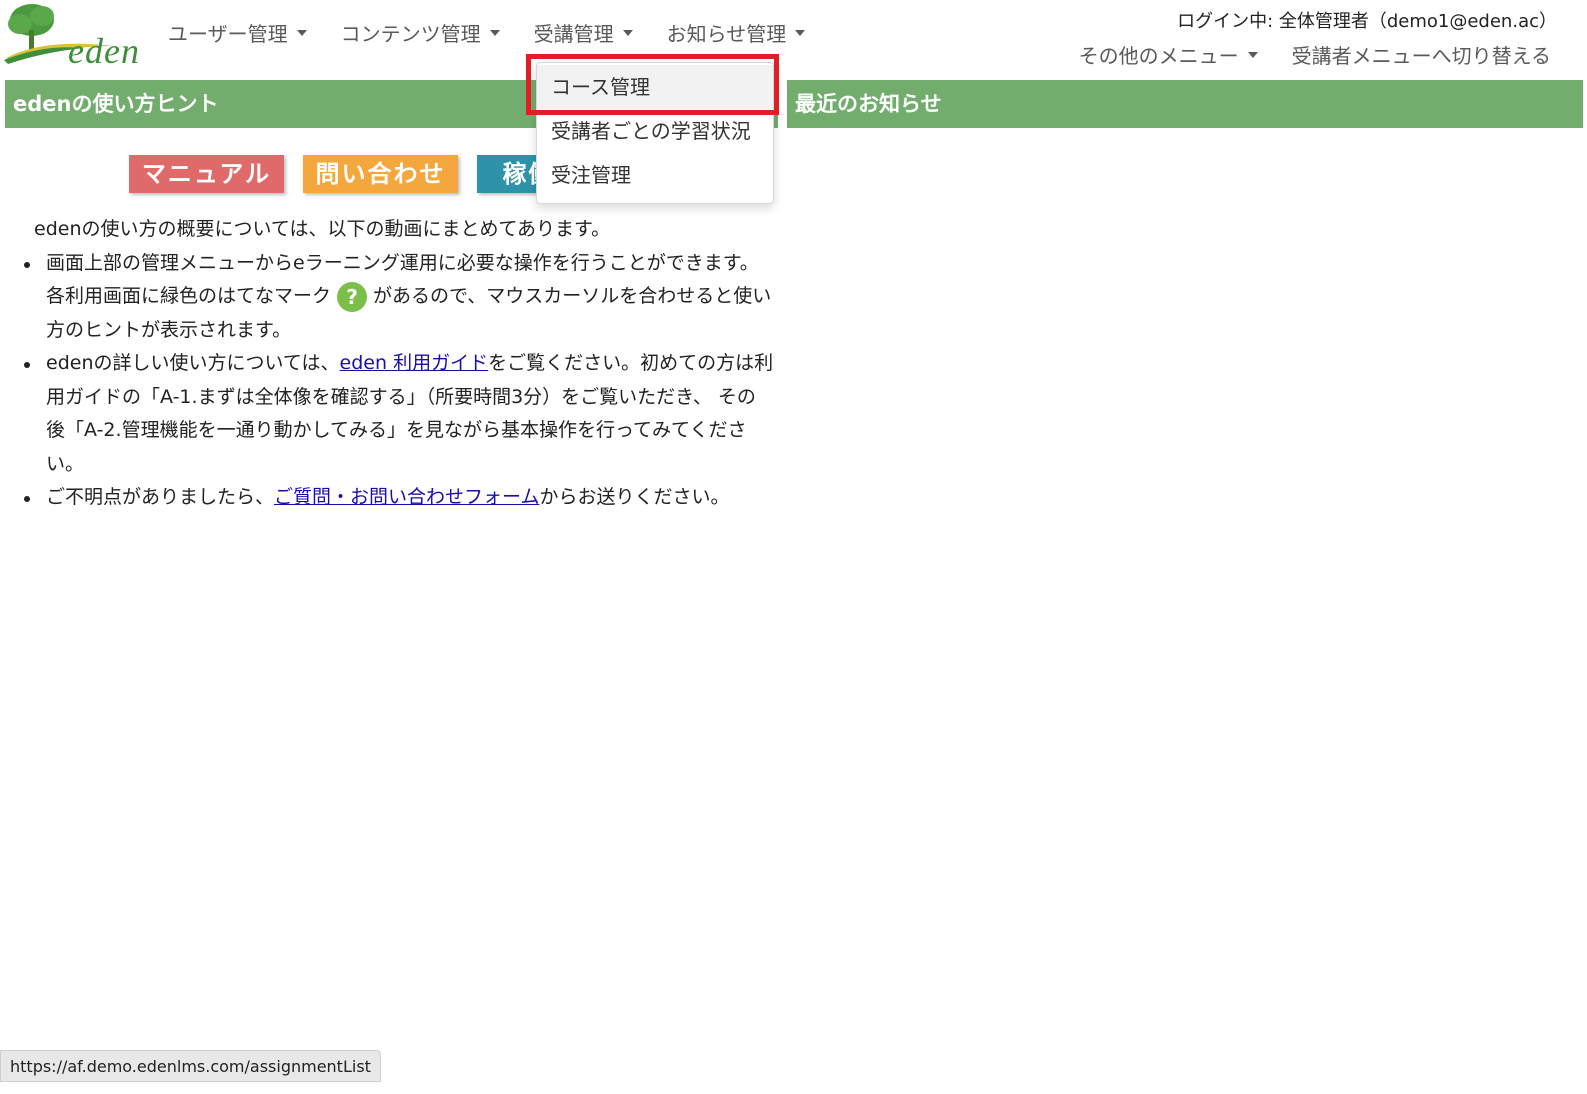 Image resolution: width=1587 pixels, height=1094 pixels. Describe the element at coordinates (414, 363) in the screenshot. I see `eden-guide-link: eden 利用ガイド` at that location.